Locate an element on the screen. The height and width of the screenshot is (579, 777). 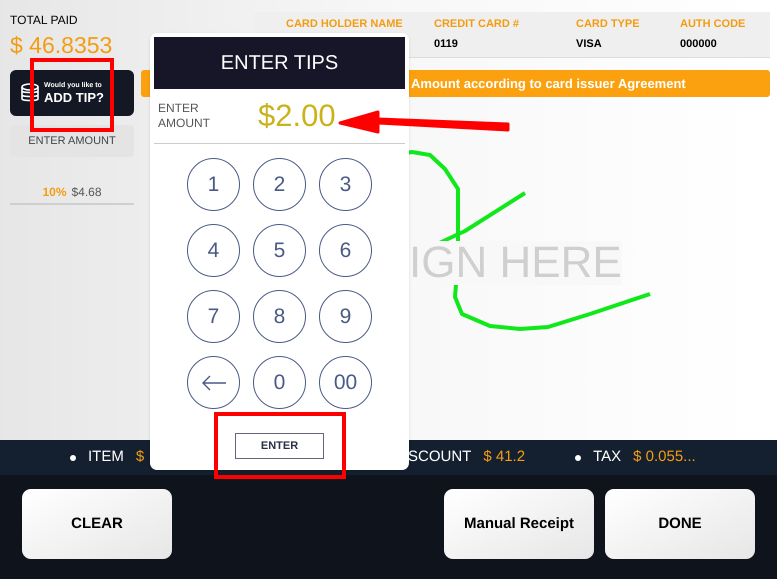
total-paid-label: TOTAL PAID is located at coordinates (44, 20).